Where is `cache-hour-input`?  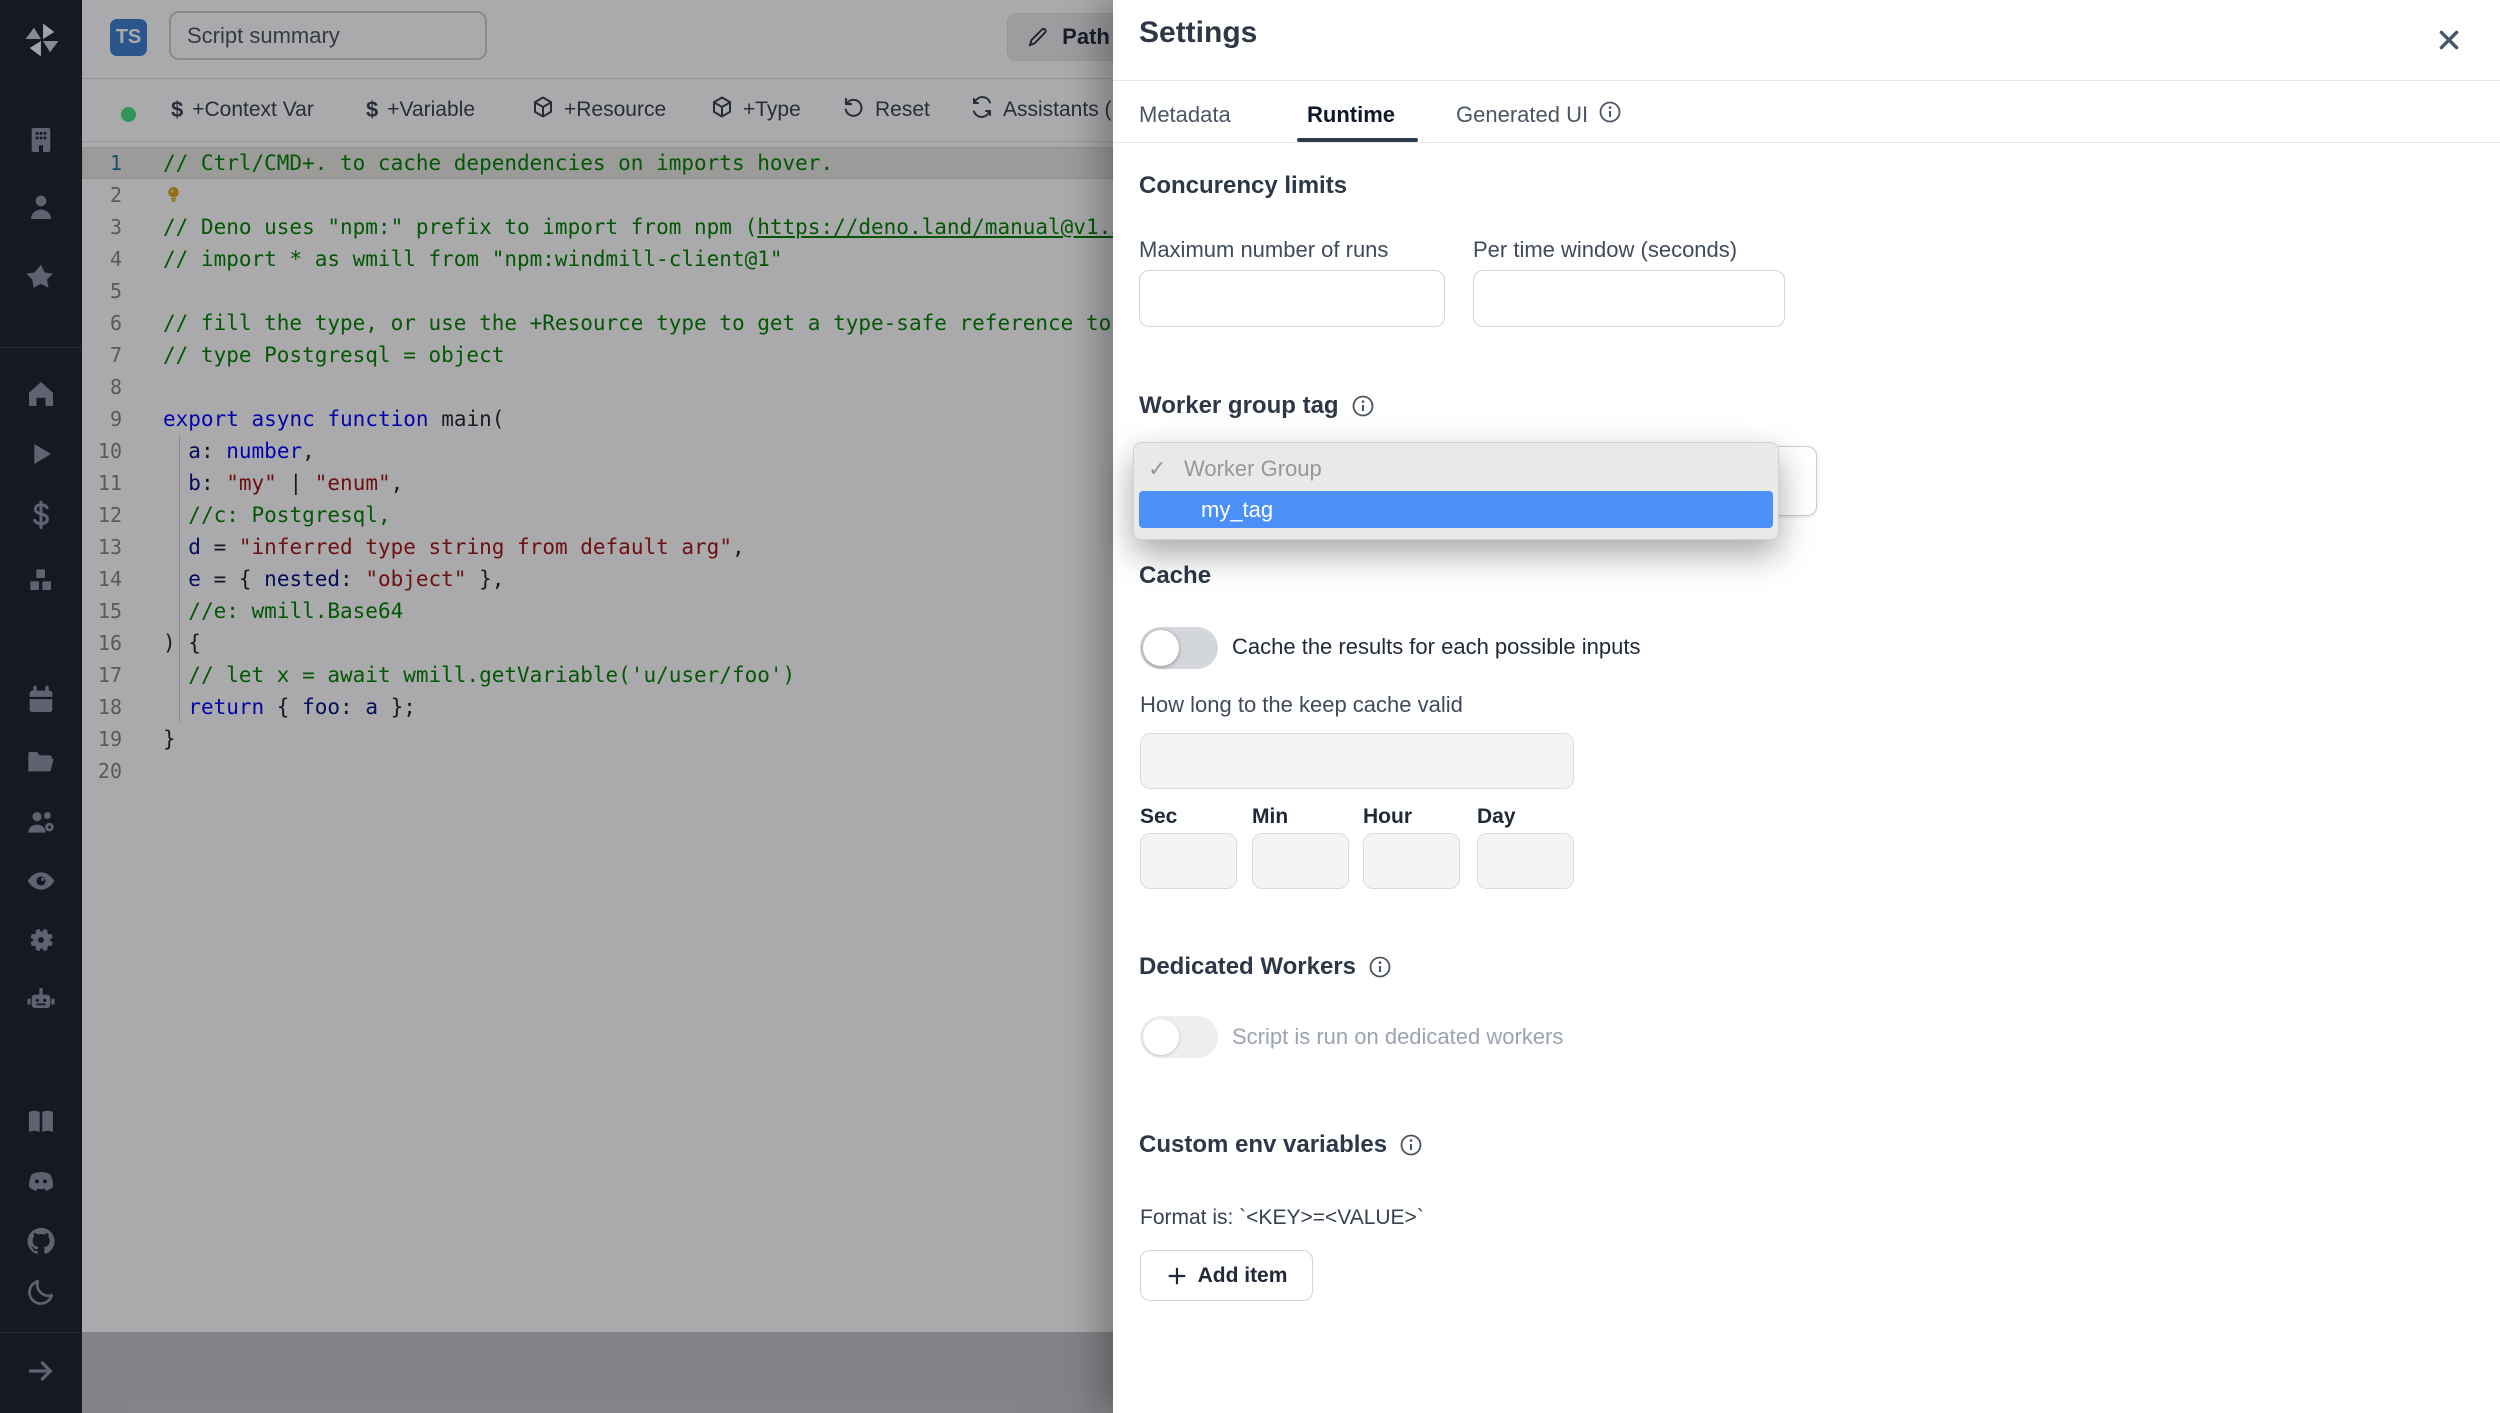 cache-hour-input is located at coordinates (1411, 861).